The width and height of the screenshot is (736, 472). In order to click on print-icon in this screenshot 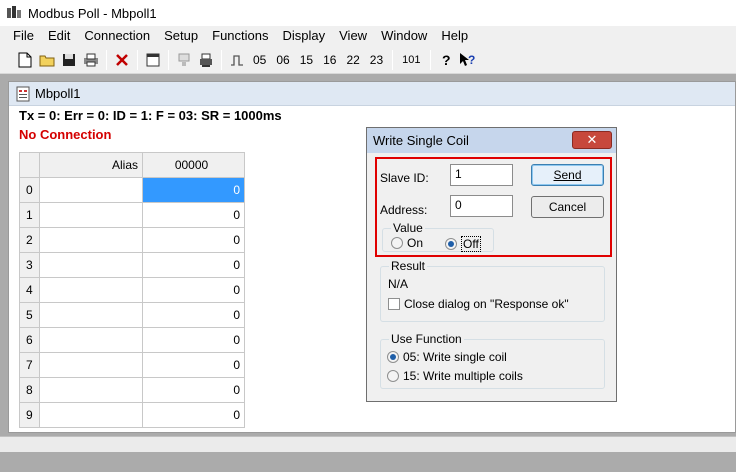, I will do `click(91, 60)`.